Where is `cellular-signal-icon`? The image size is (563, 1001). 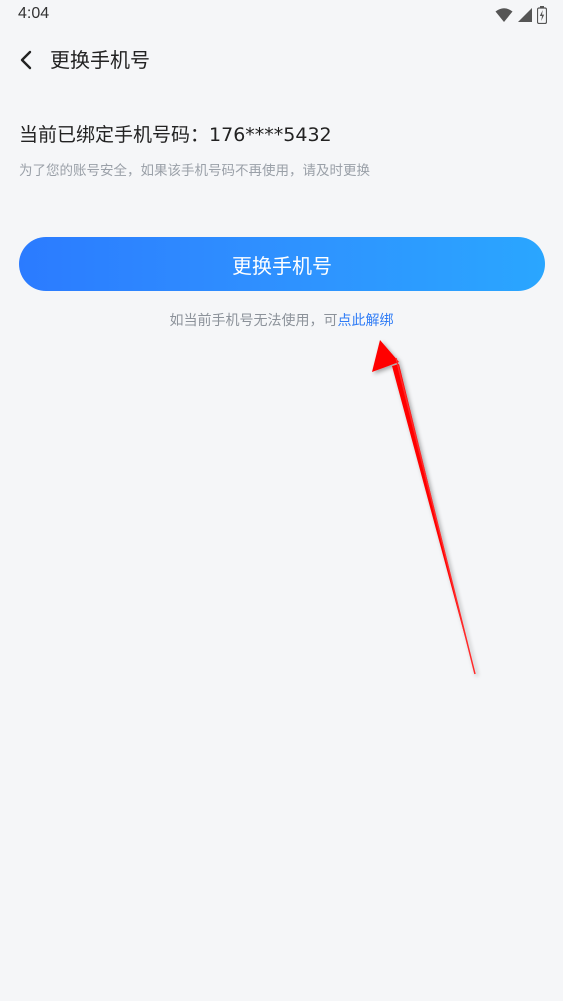
cellular-signal-icon is located at coordinates (525, 15).